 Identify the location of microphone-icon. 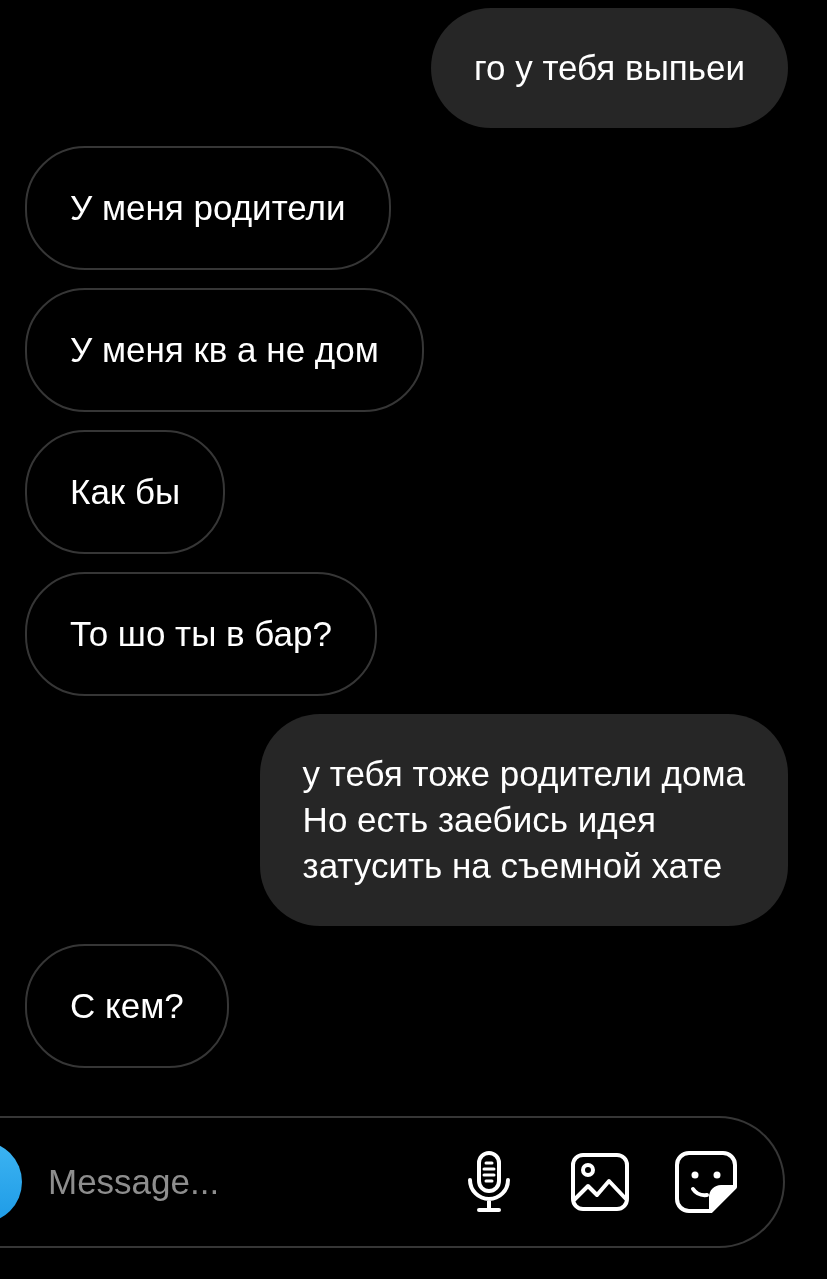
(489, 1182).